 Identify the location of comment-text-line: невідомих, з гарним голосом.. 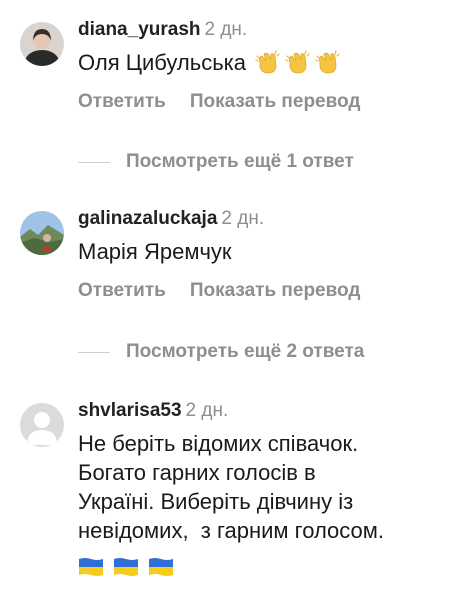
(231, 530).